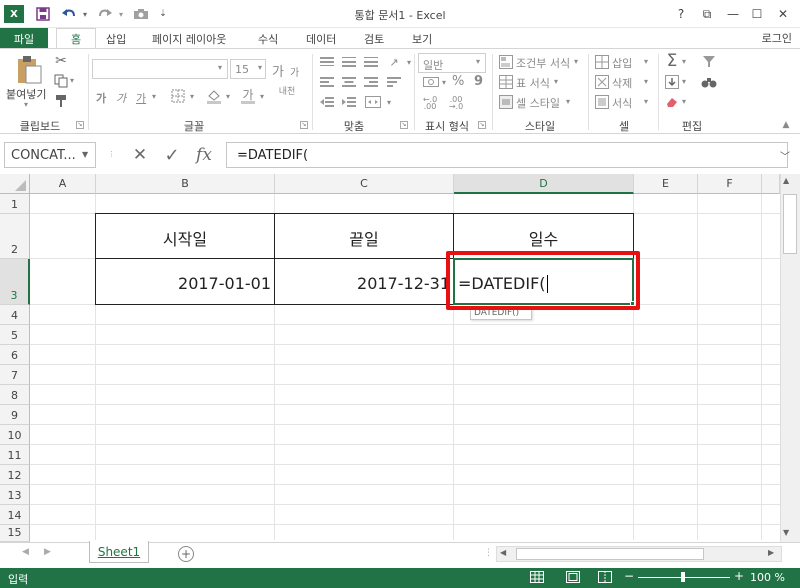  What do you see at coordinates (456, 103) in the screenshot?
I see `decrease-decimal-icon: .00 →.0` at bounding box center [456, 103].